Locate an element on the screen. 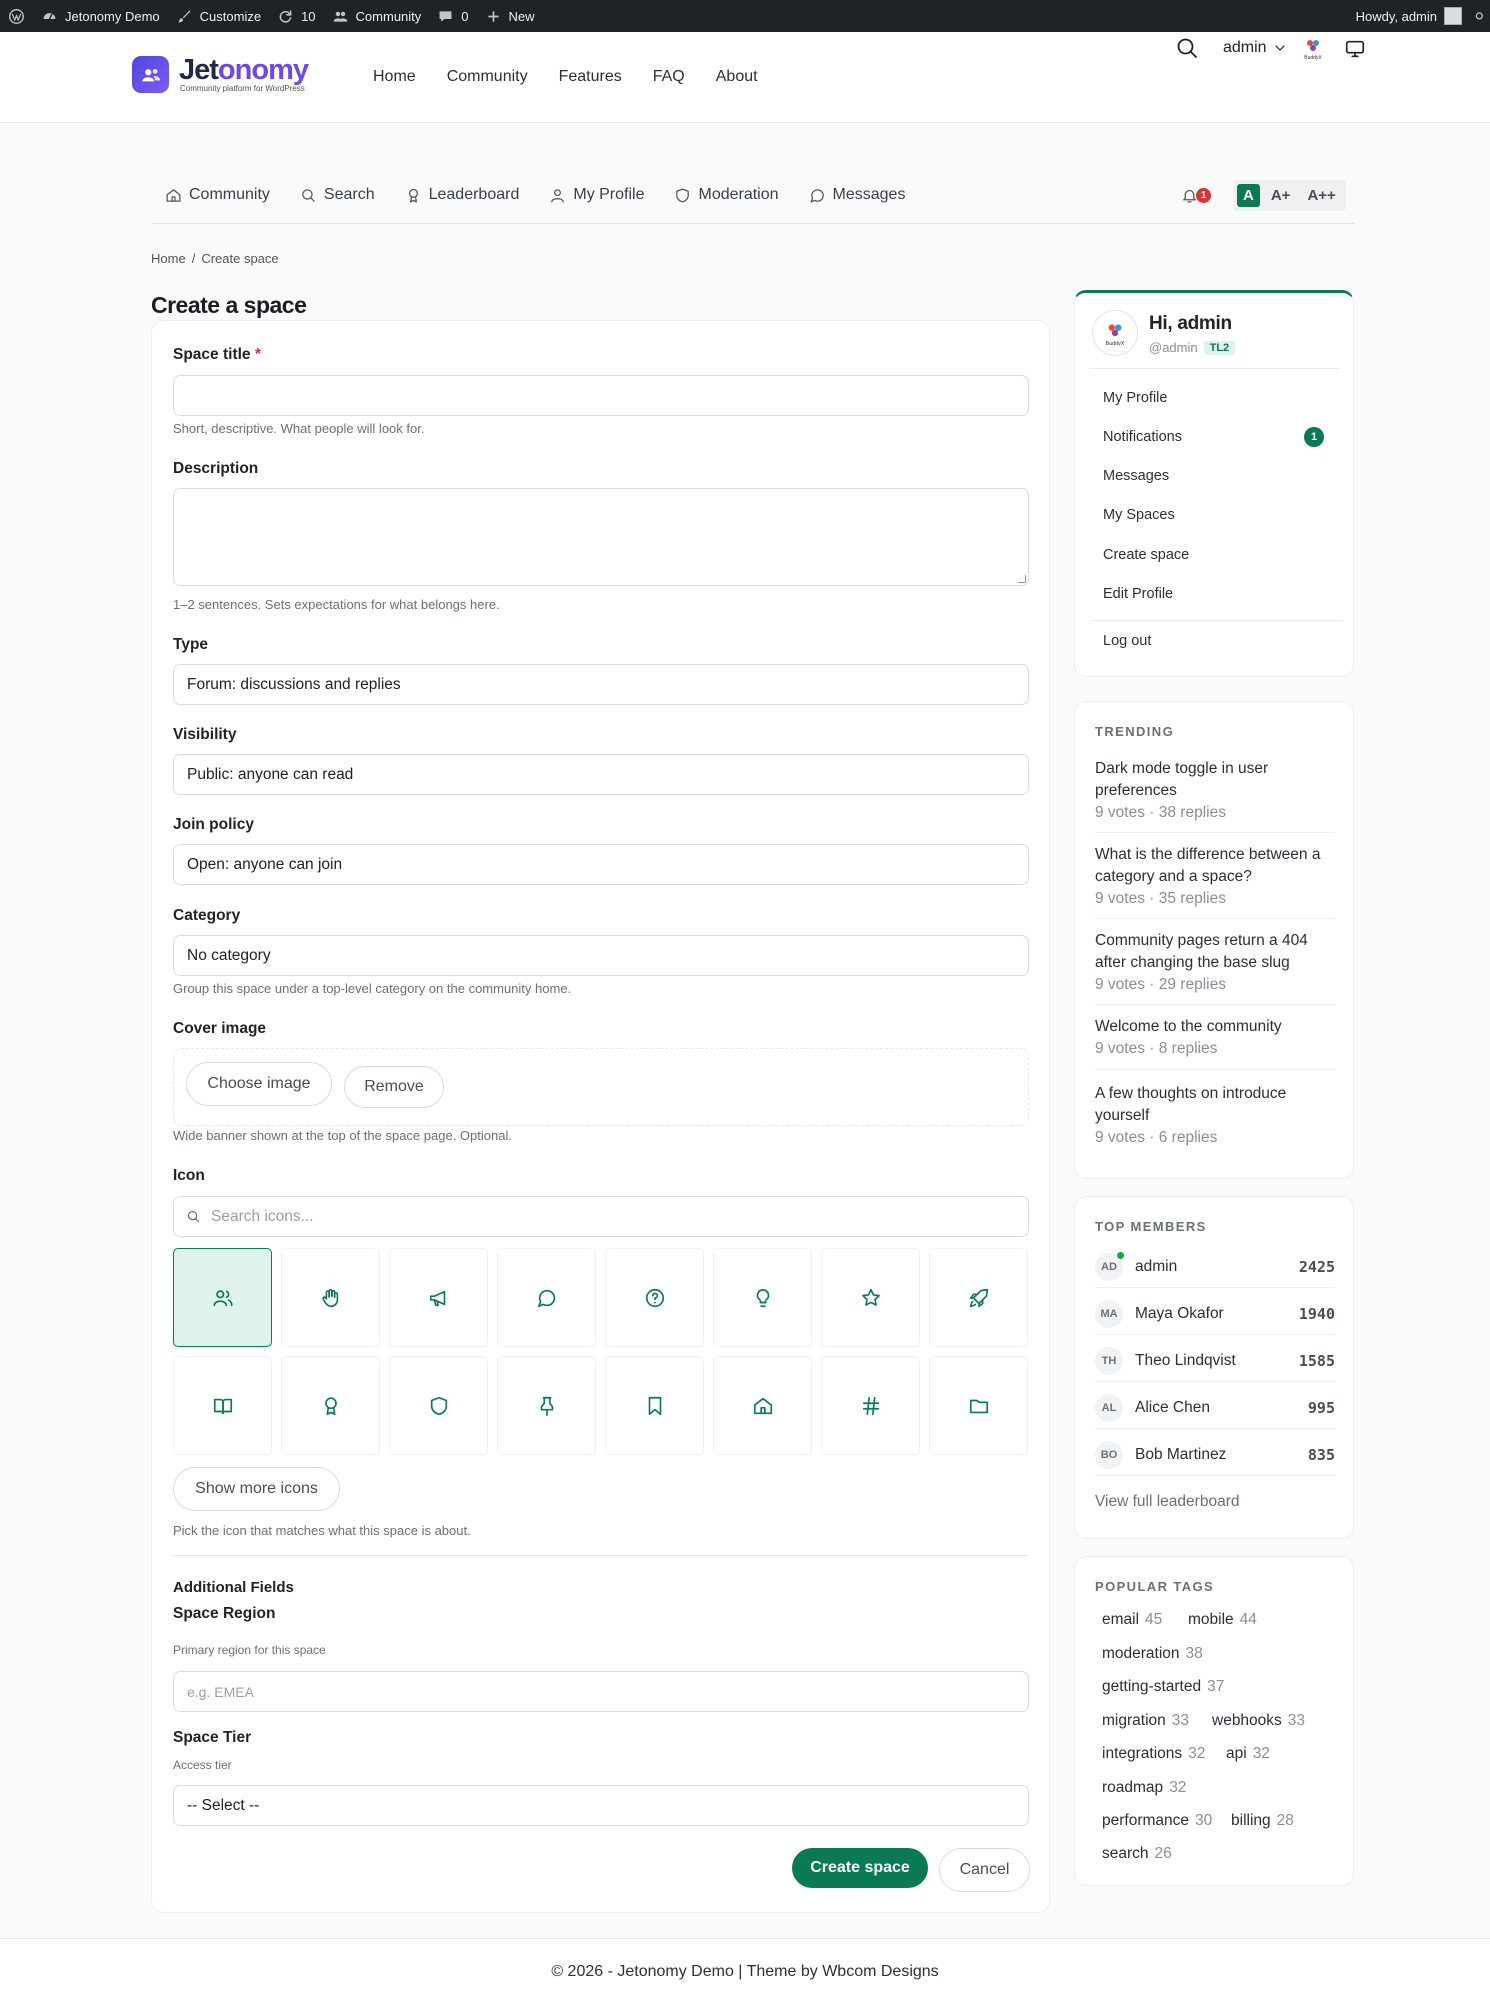 The image size is (1490, 2003). member-row: AD admin 2425 is located at coordinates (1215, 1266).